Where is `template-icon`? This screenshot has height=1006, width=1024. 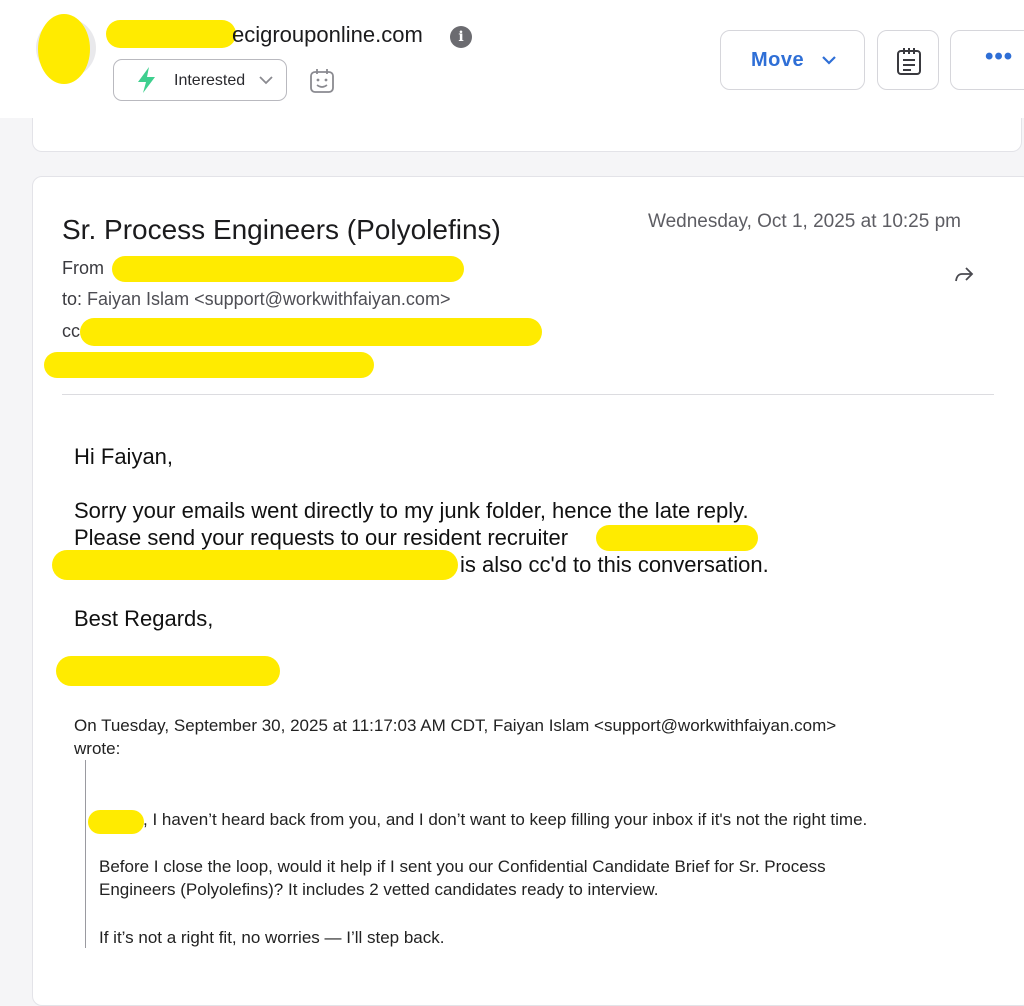
template-icon is located at coordinates (322, 81).